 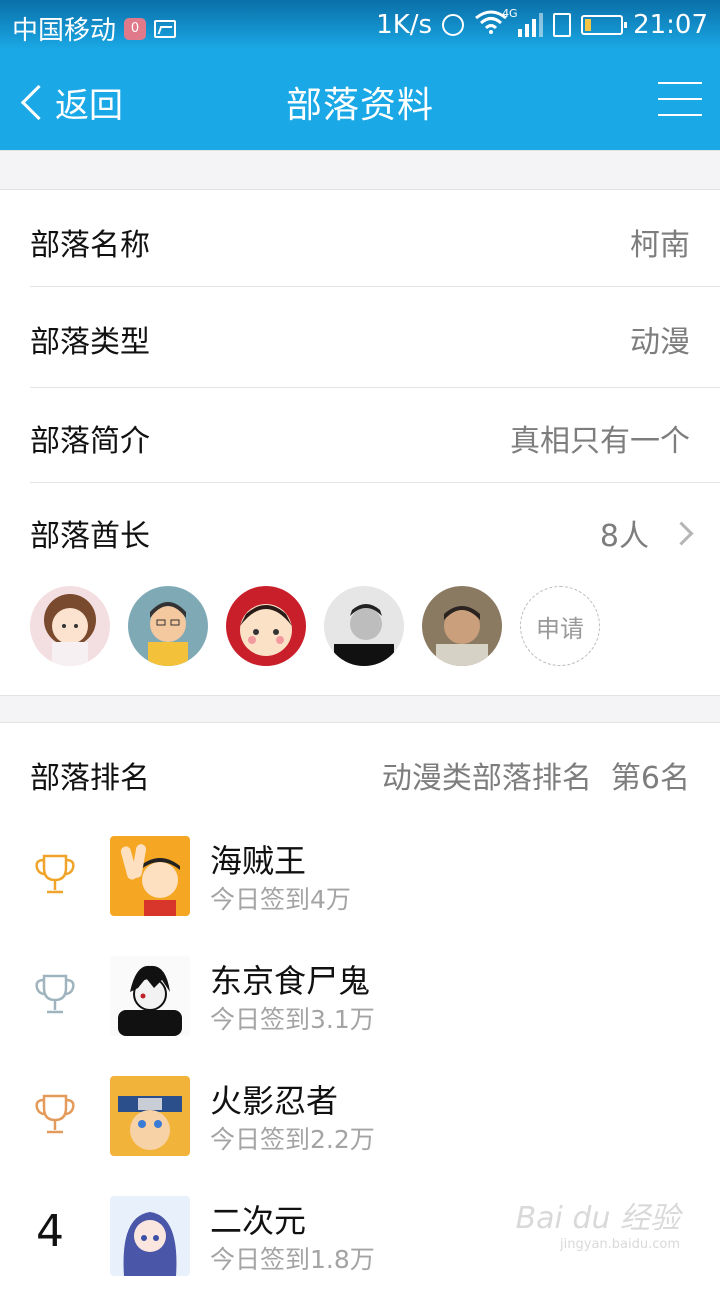 I want to click on list-item: 海贼王 今日签到4万, so click(x=360, y=886).